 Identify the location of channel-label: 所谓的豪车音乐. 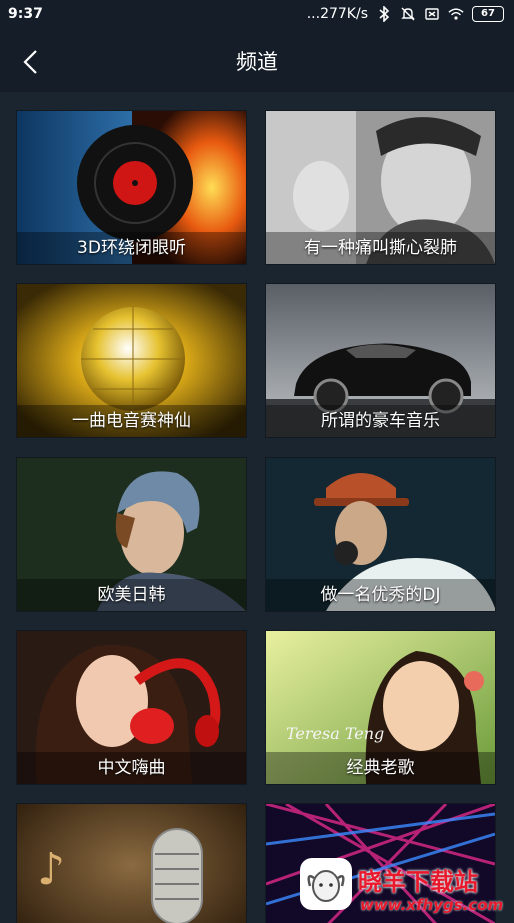
(380, 421).